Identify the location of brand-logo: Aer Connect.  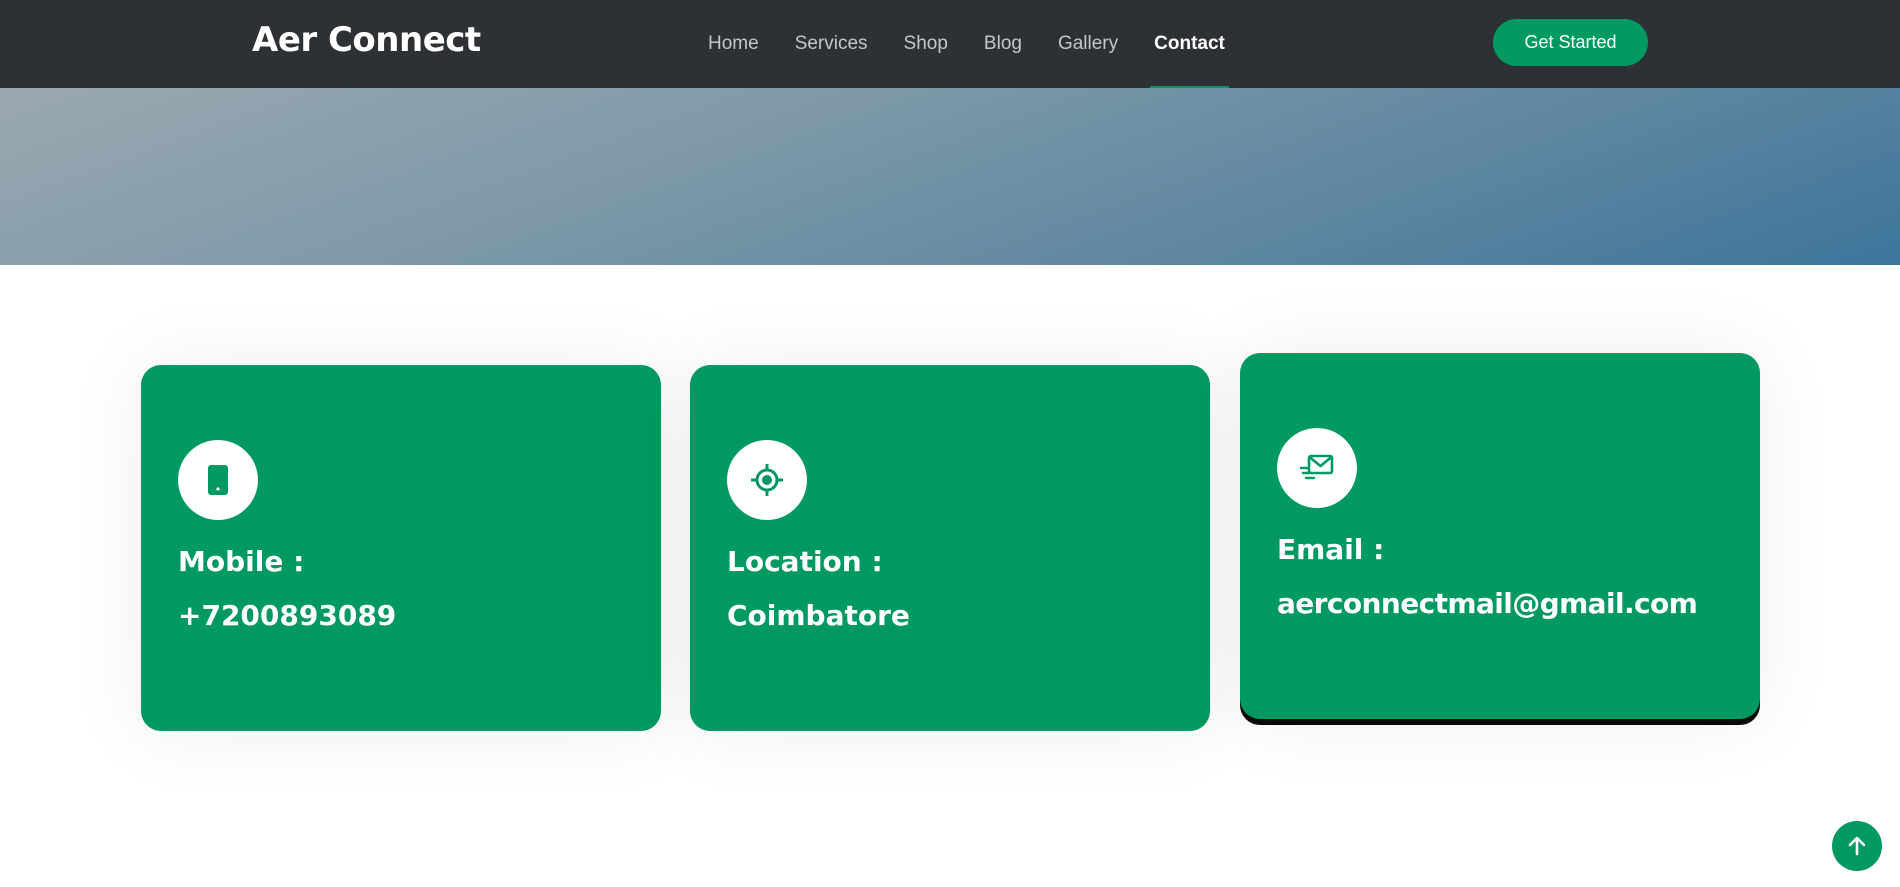
(366, 40).